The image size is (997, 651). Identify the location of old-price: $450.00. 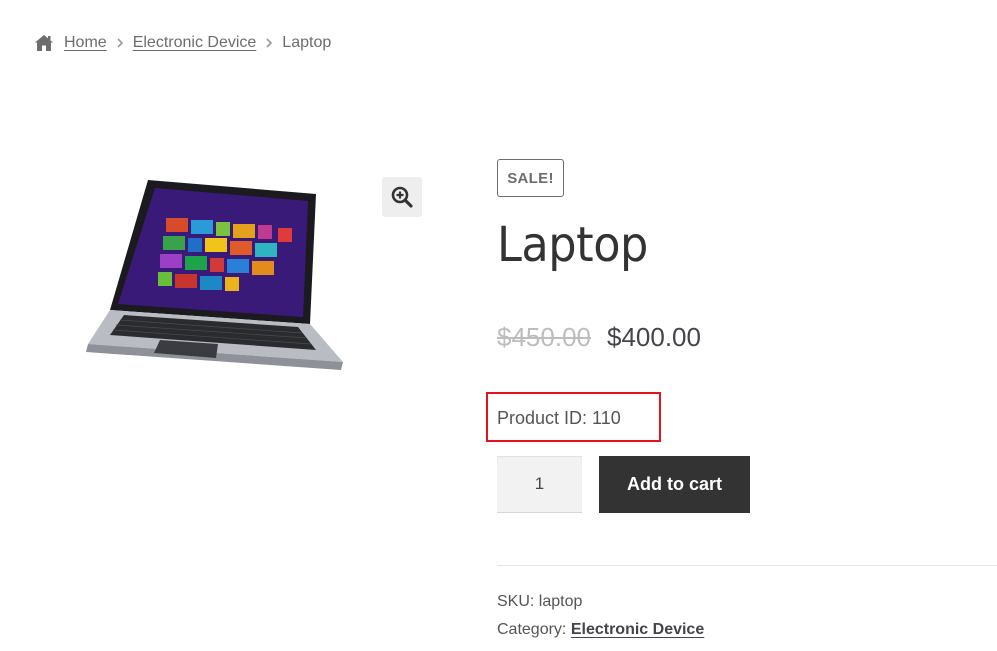
(544, 337).